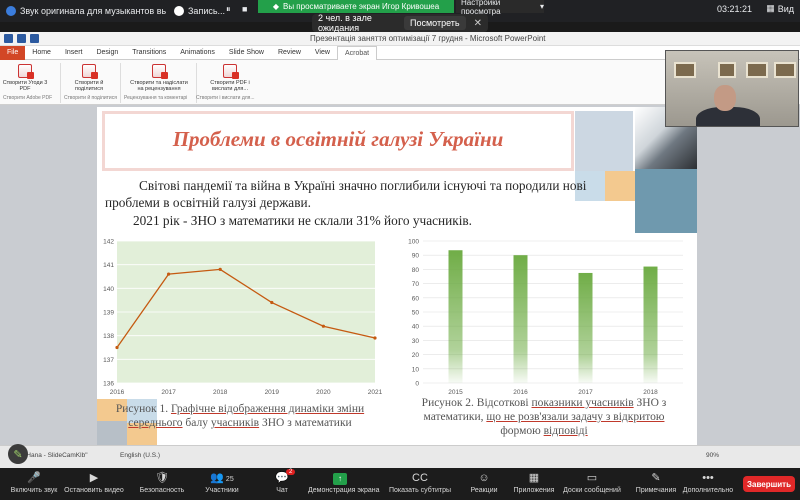  What do you see at coordinates (725, 98) in the screenshot?
I see `participant-head` at bounding box center [725, 98].